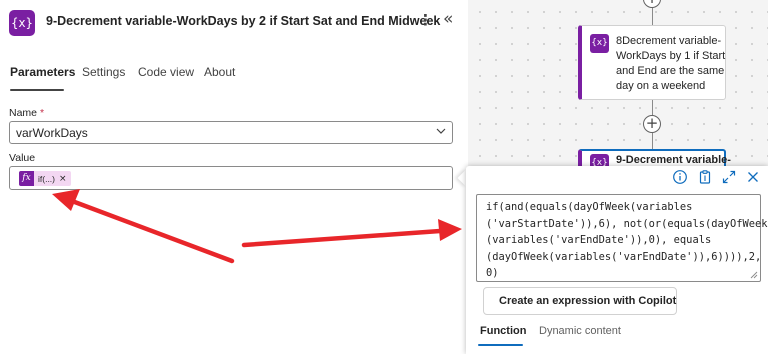 This screenshot has height=354, width=768. Describe the element at coordinates (441, 131) in the screenshot. I see `chevron-down-icon` at that location.